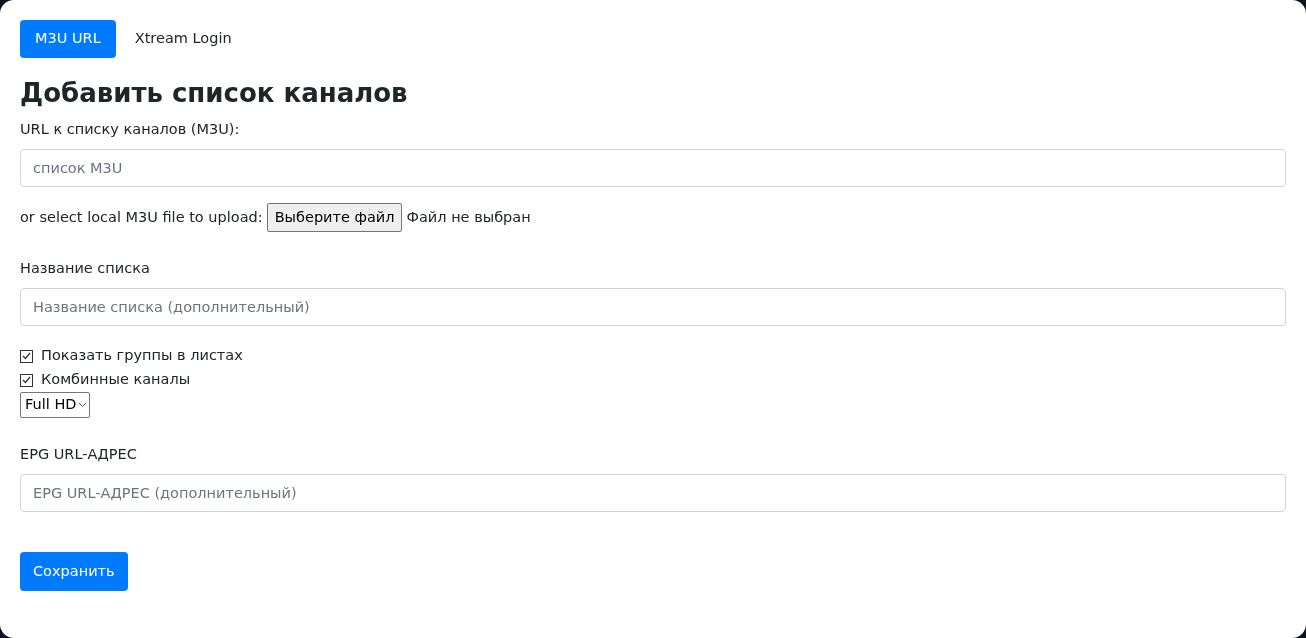 The image size is (1306, 638). I want to click on checkbox-label: Показать группы в листах, so click(142, 356).